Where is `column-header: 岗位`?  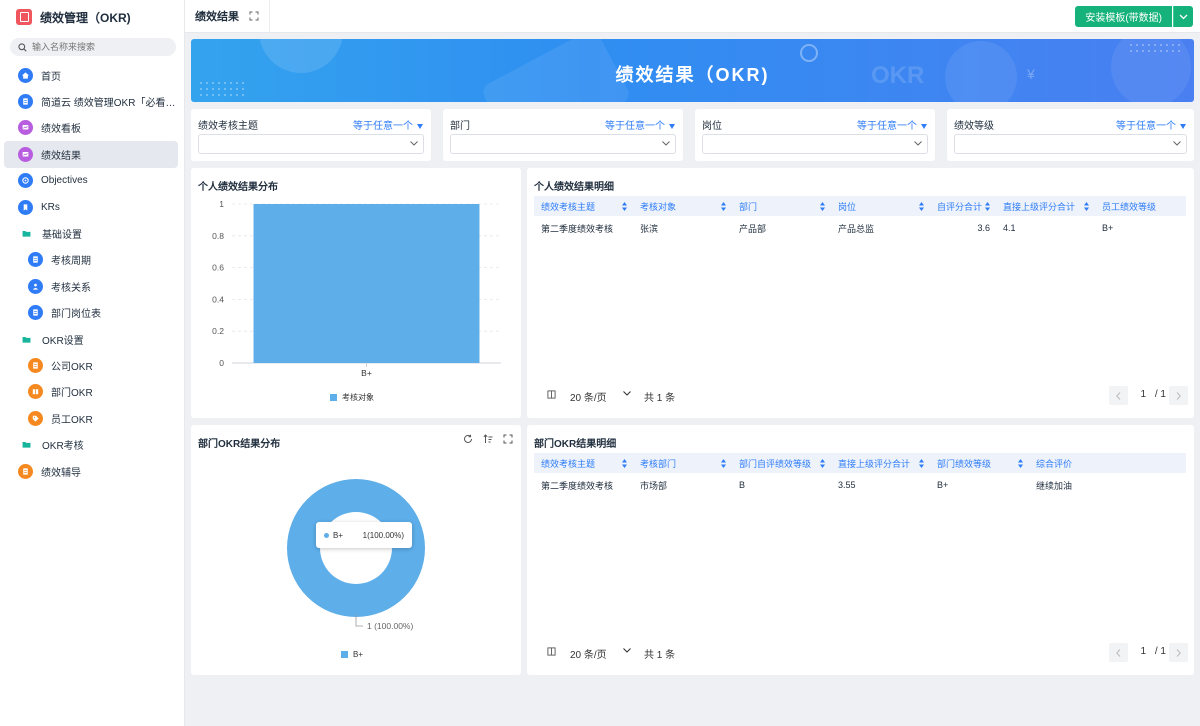 column-header: 岗位 is located at coordinates (880, 206).